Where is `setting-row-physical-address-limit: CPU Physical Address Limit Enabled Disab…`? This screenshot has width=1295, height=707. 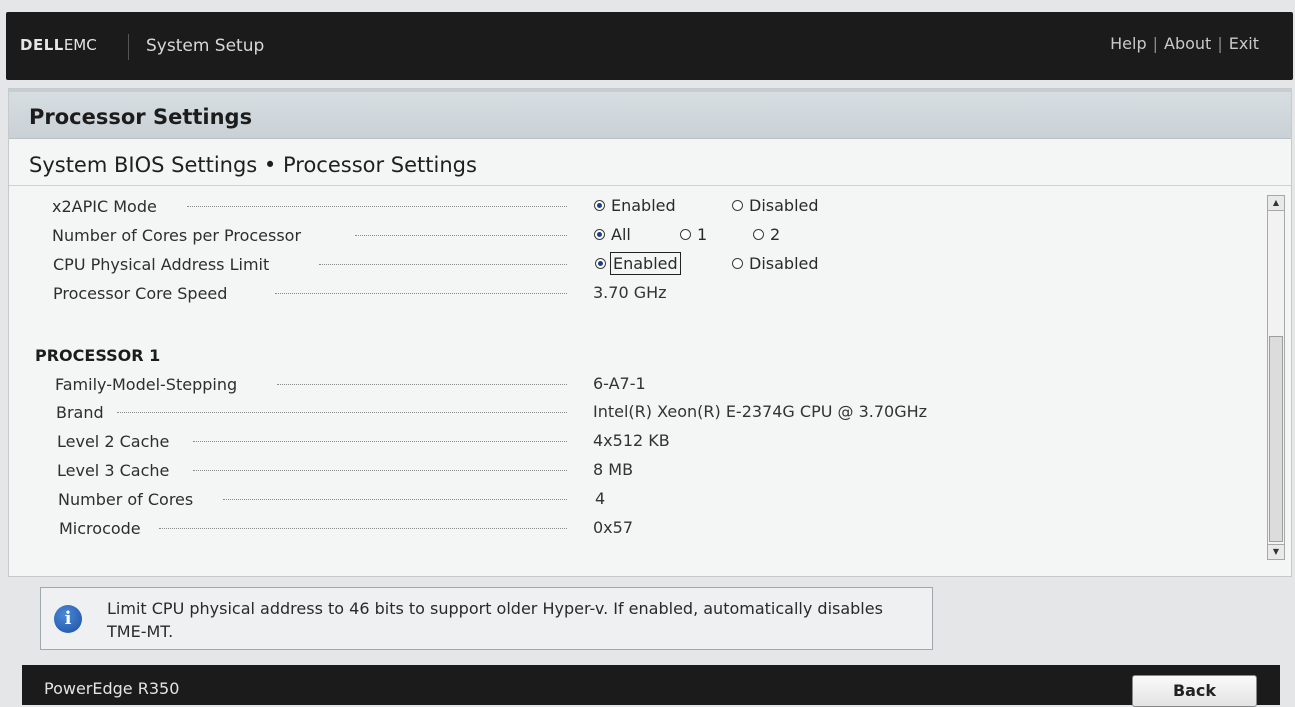 setting-row-physical-address-limit: CPU Physical Address Limit Enabled Disab… is located at coordinates (634, 264).